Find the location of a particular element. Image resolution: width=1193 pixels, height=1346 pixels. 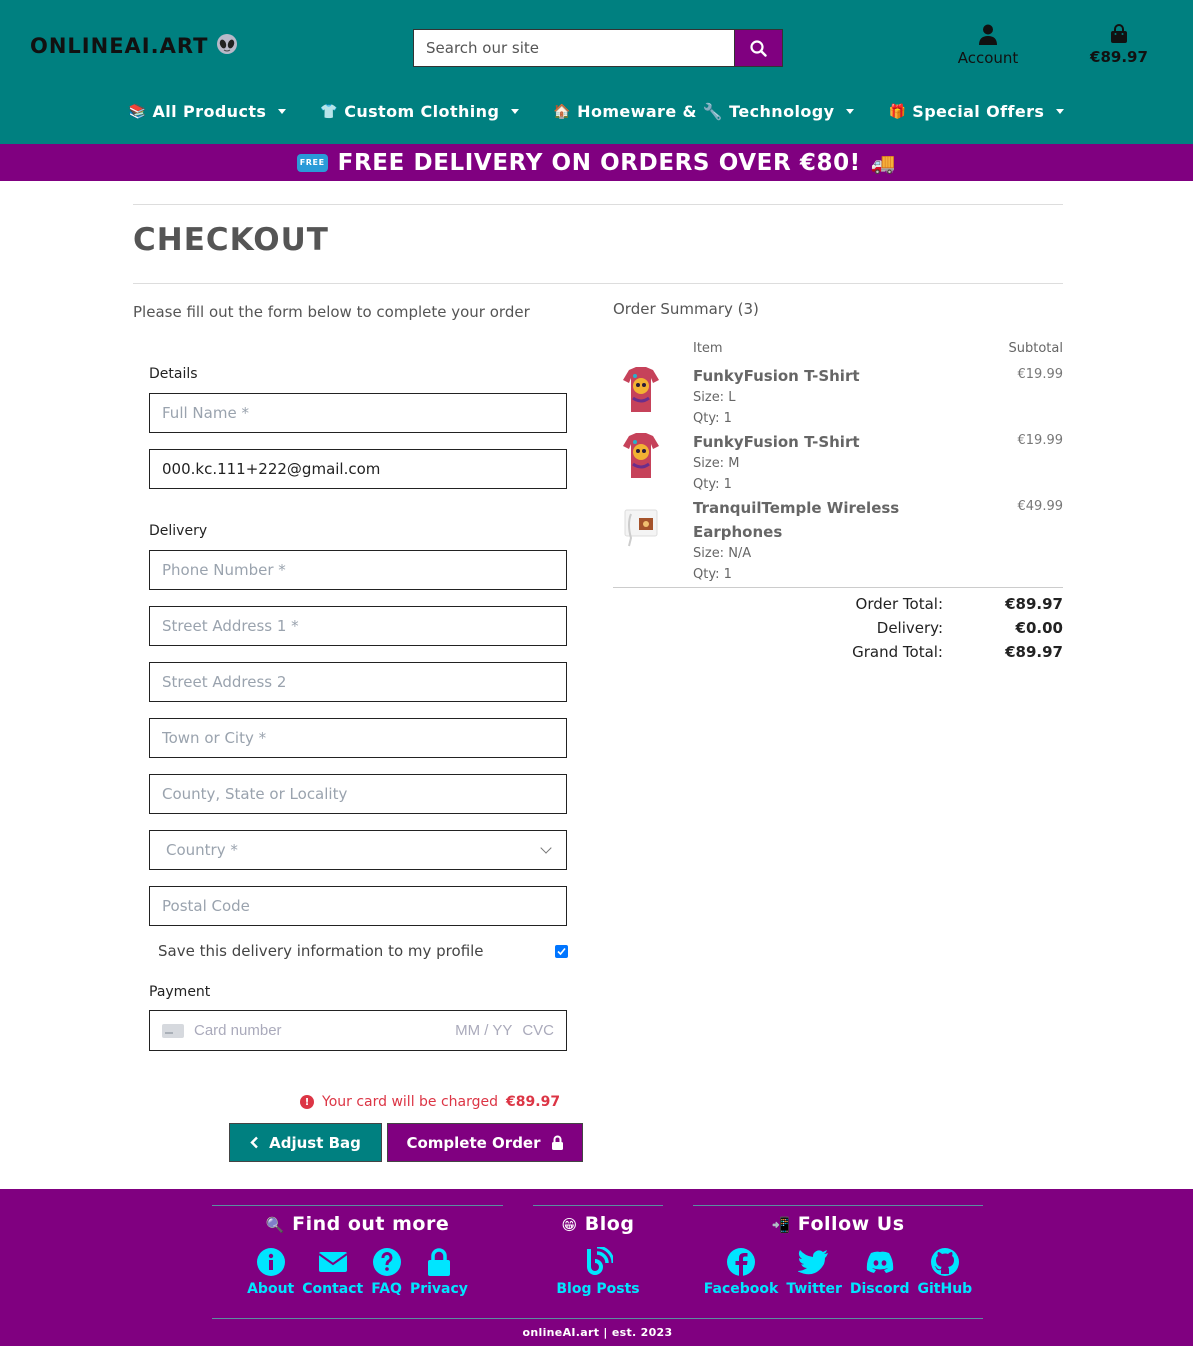

nav-label: Custom Clothing is located at coordinates (421, 111).